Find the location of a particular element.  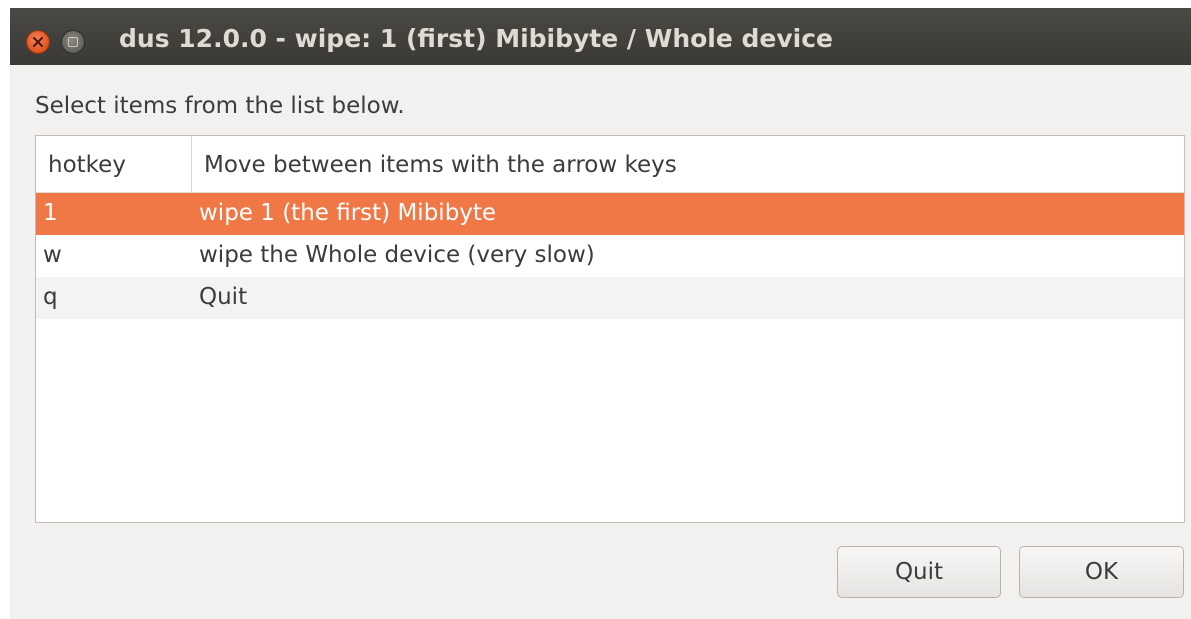

list-item-description: Quit is located at coordinates (223, 297).